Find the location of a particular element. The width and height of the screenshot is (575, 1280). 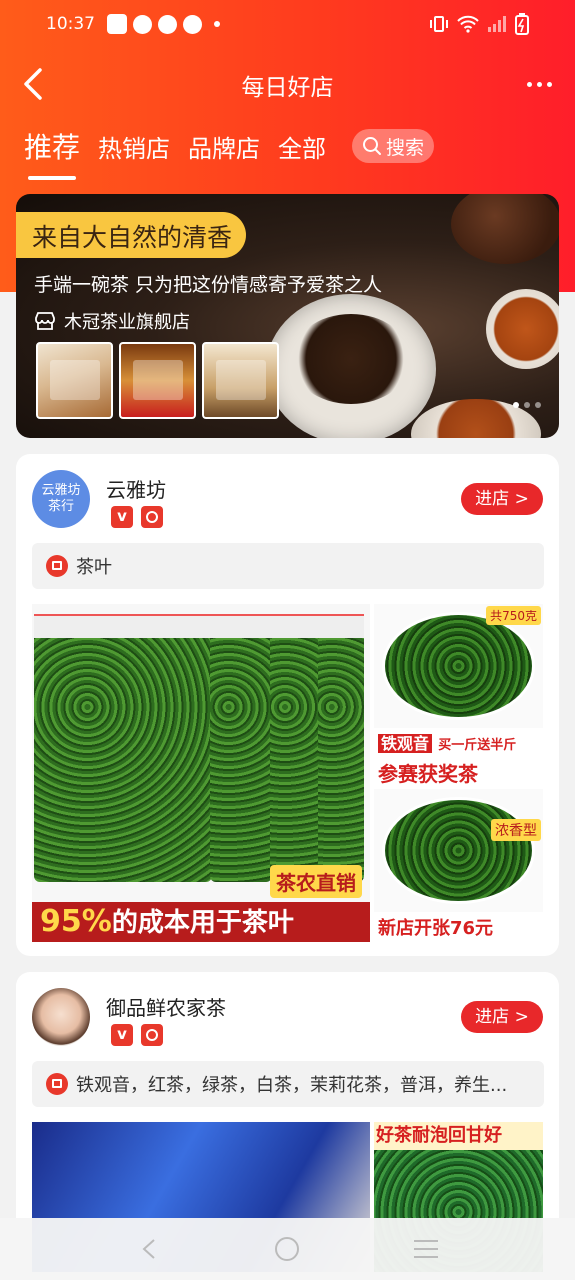

system-back-button is located at coordinates (149, 1249).